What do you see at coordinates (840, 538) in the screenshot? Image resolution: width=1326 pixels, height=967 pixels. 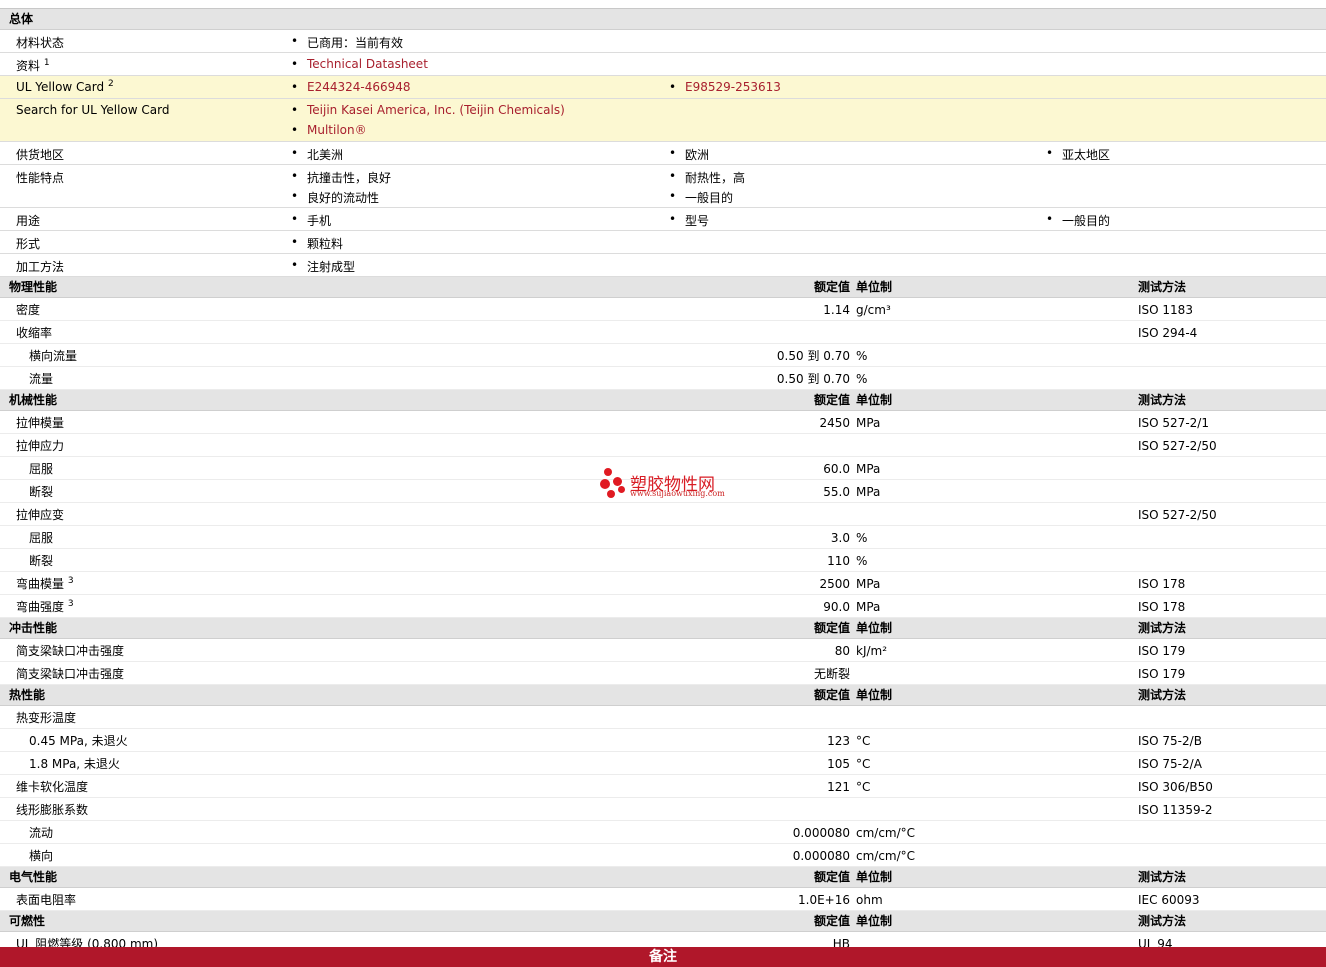 I see `nominal-value: 3.0` at bounding box center [840, 538].